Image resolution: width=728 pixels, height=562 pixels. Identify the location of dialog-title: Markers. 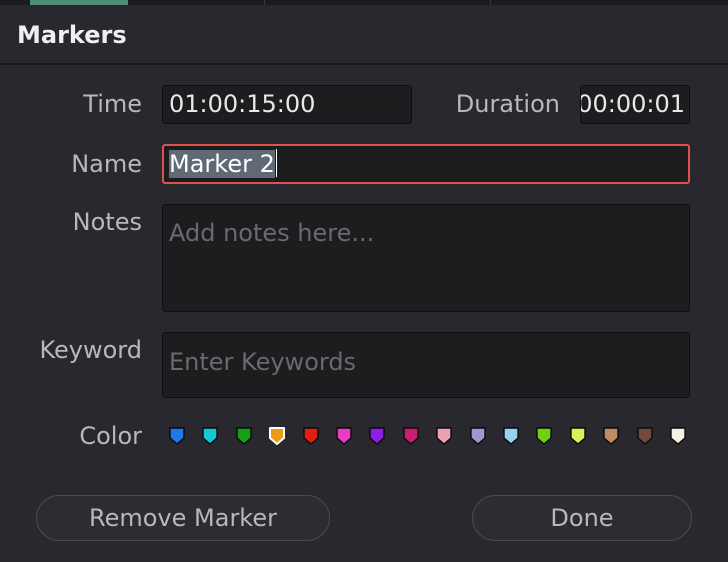
(72, 35).